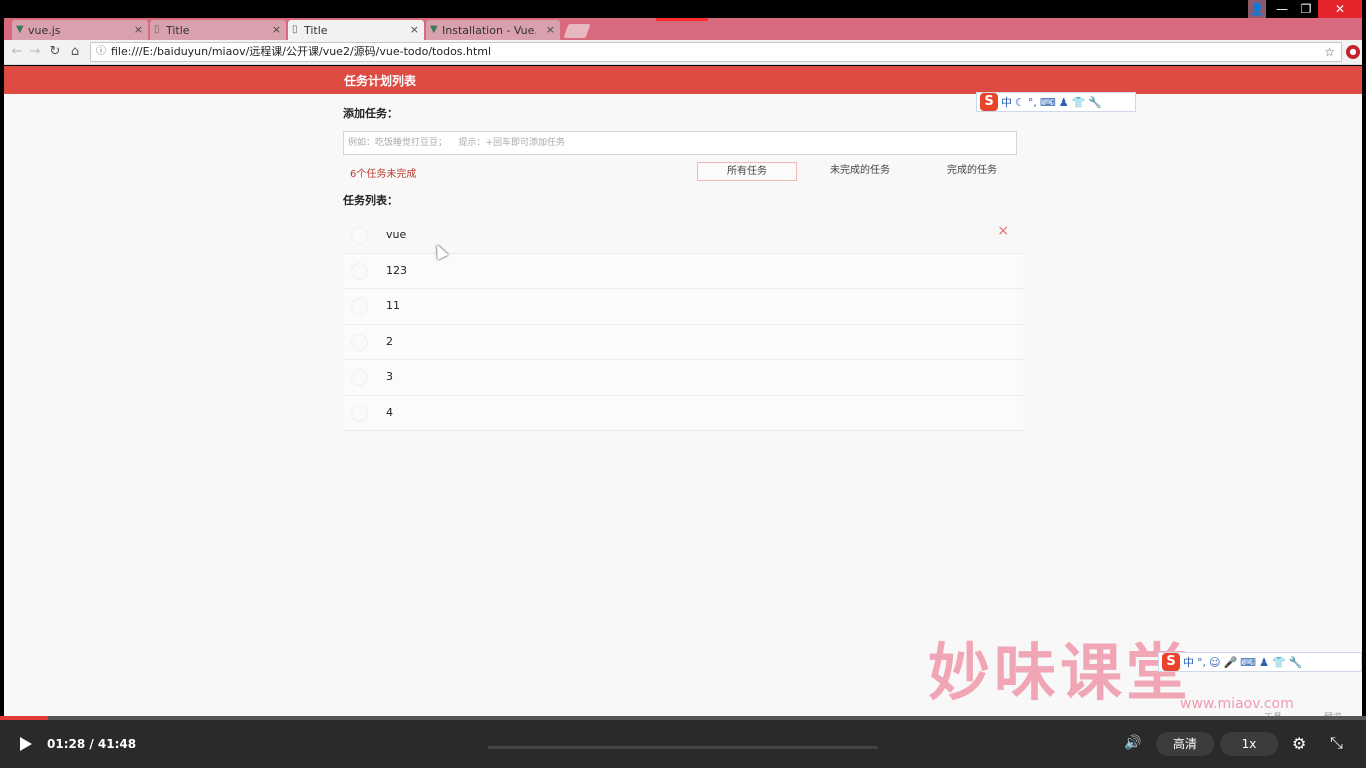  I want to click on delete-icon: ×, so click(1003, 231).